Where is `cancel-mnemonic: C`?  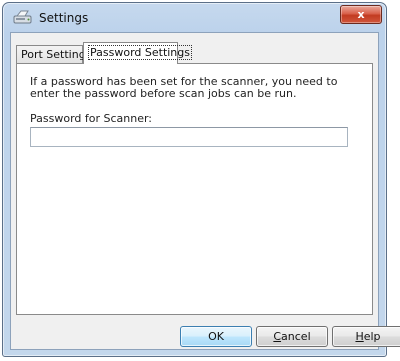
cancel-mnemonic: C is located at coordinates (277, 336).